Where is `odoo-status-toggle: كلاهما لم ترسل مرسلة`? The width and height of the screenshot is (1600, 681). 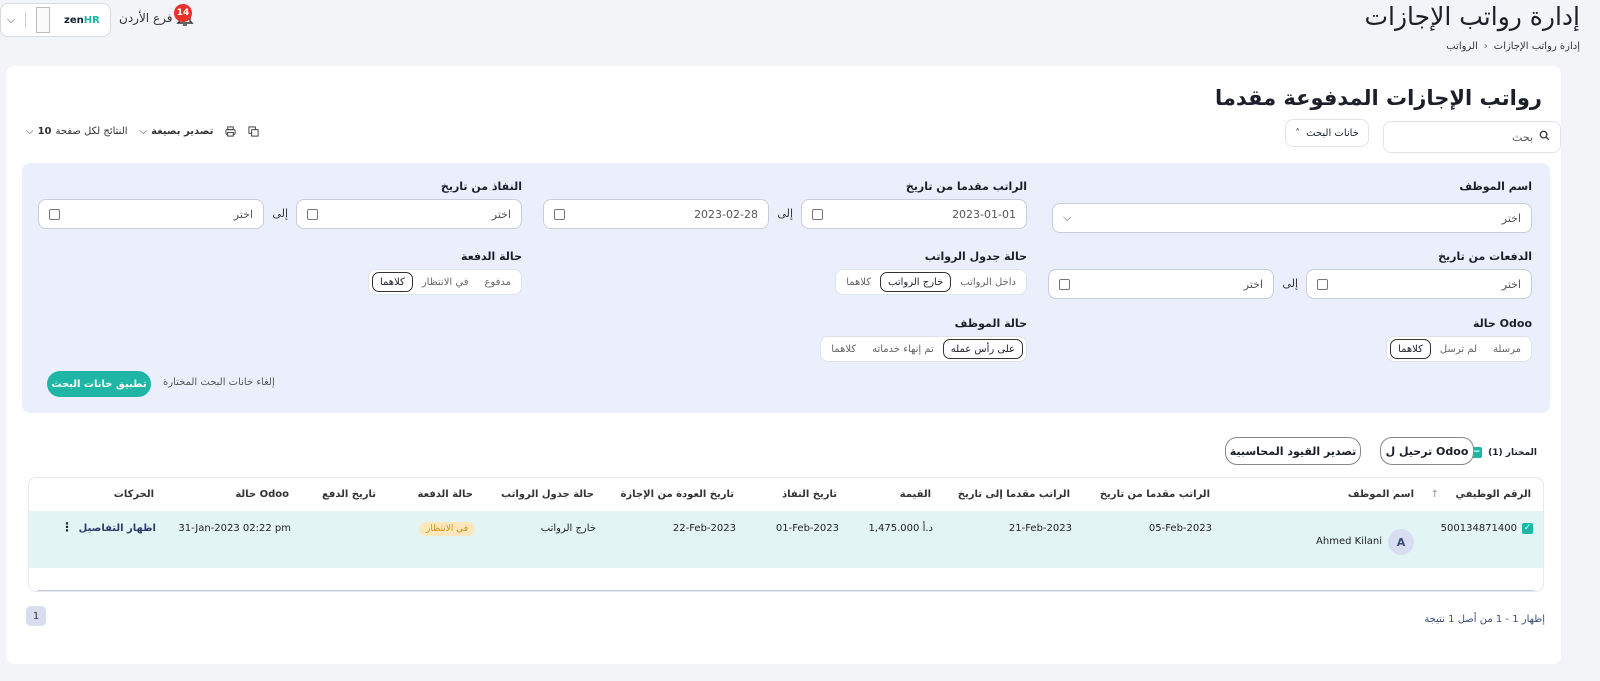
odoo-status-toggle: كلاهما لم ترسل مرسلة is located at coordinates (1459, 349).